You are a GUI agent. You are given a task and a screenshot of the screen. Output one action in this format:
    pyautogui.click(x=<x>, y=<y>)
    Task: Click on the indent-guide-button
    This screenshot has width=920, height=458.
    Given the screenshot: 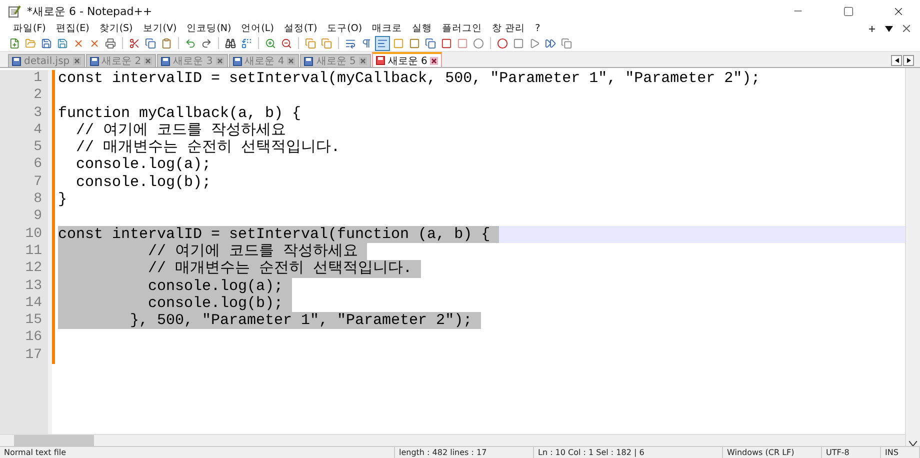 What is the action you would take?
    pyautogui.click(x=382, y=43)
    